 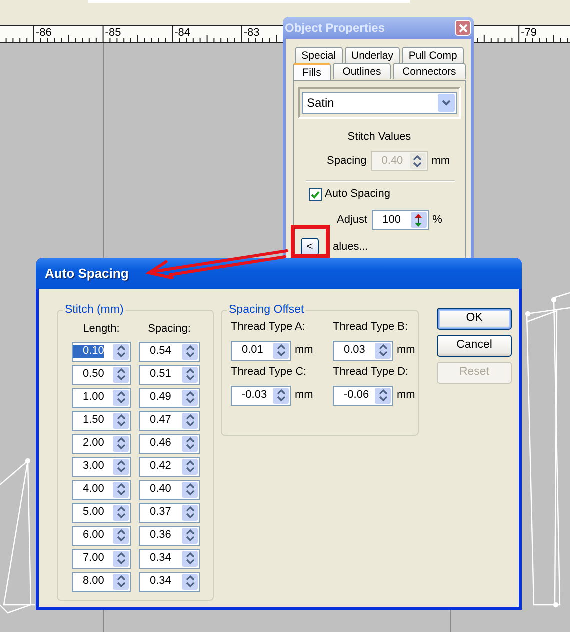 I want to click on number-field: 0.51, so click(x=169, y=374).